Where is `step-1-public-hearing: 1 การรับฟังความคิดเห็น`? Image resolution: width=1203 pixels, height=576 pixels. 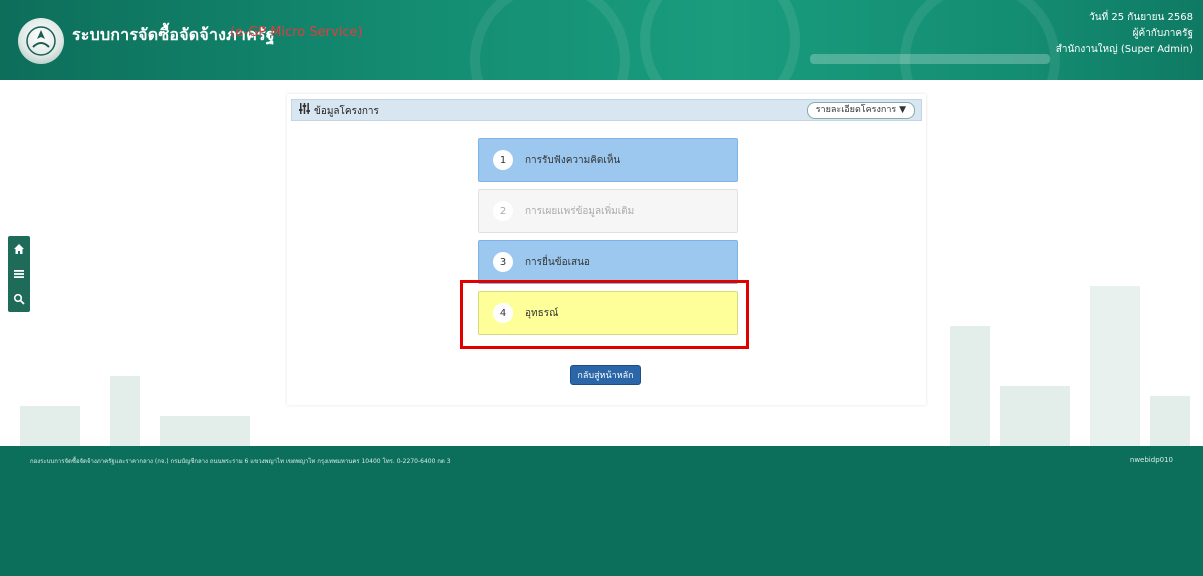
step-1-public-hearing: 1 การรับฟังความคิดเห็น is located at coordinates (608, 160).